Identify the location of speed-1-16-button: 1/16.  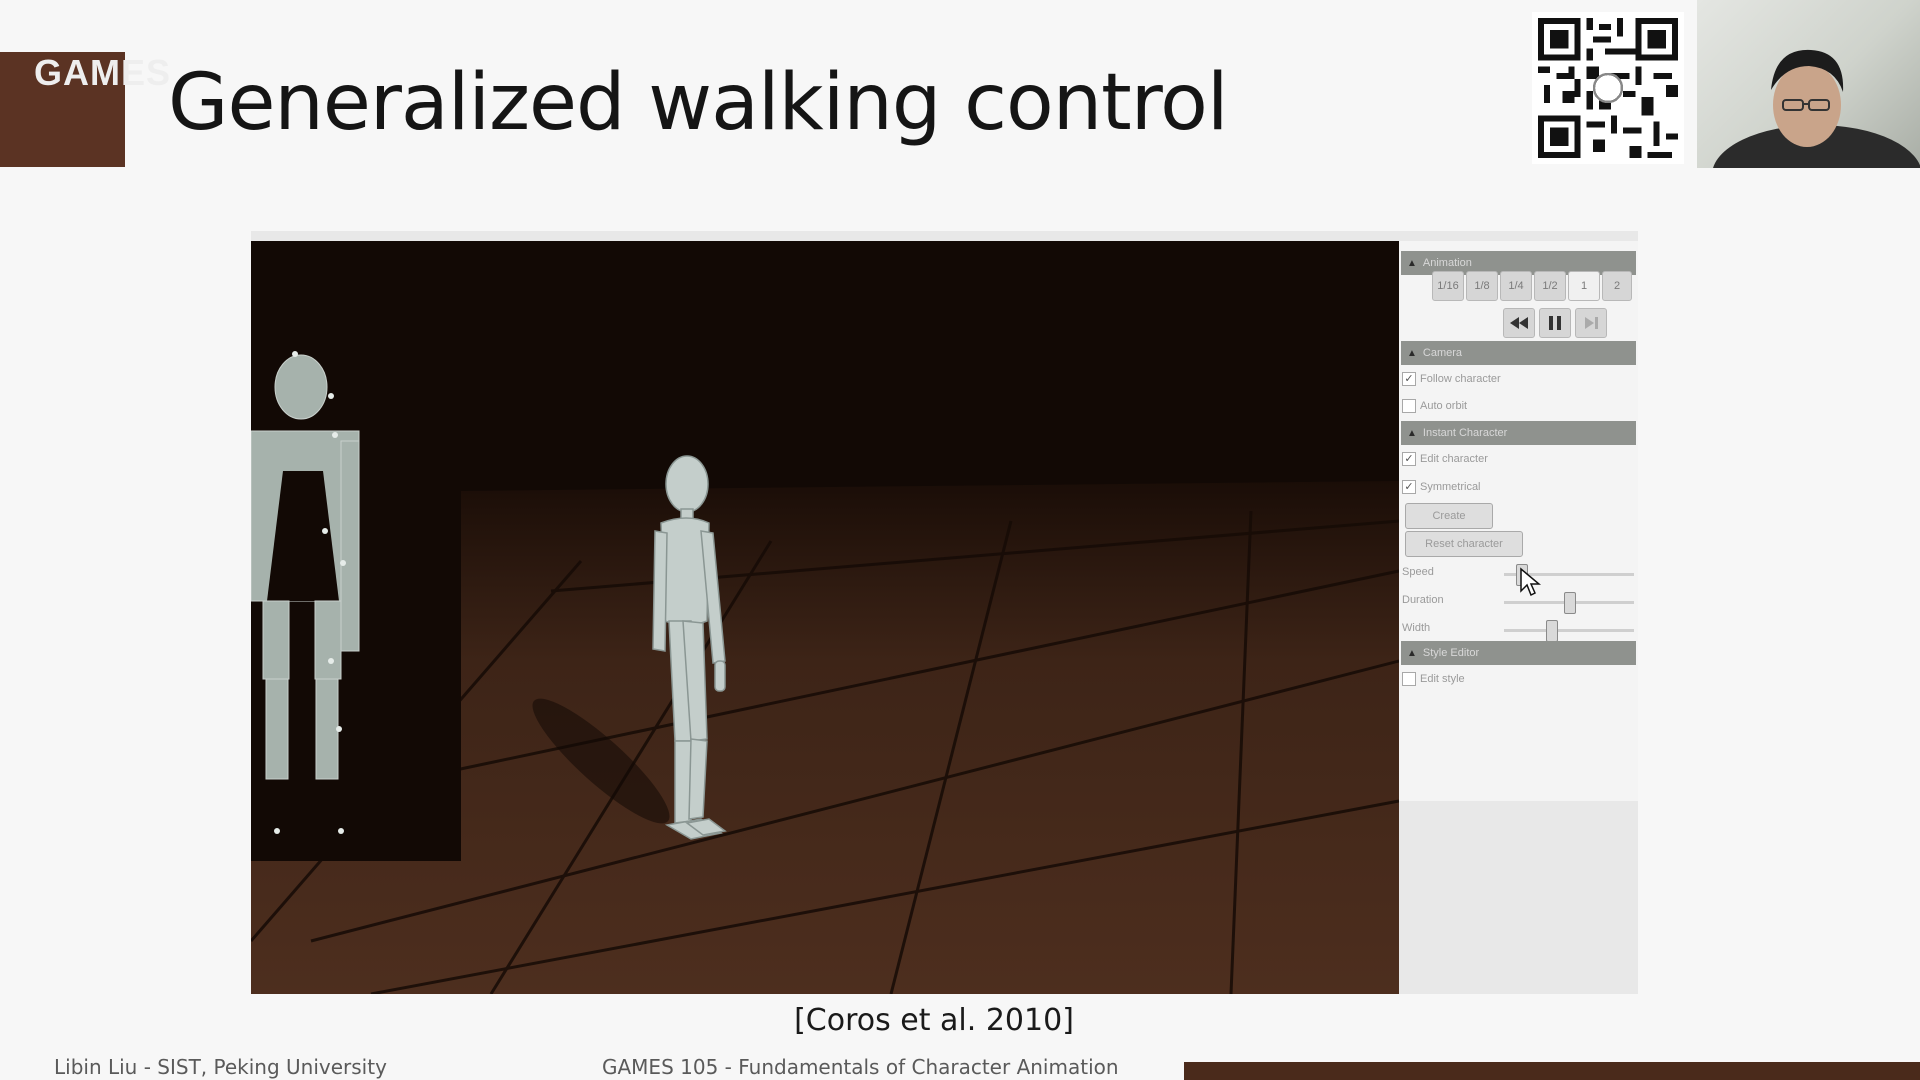
(1448, 286).